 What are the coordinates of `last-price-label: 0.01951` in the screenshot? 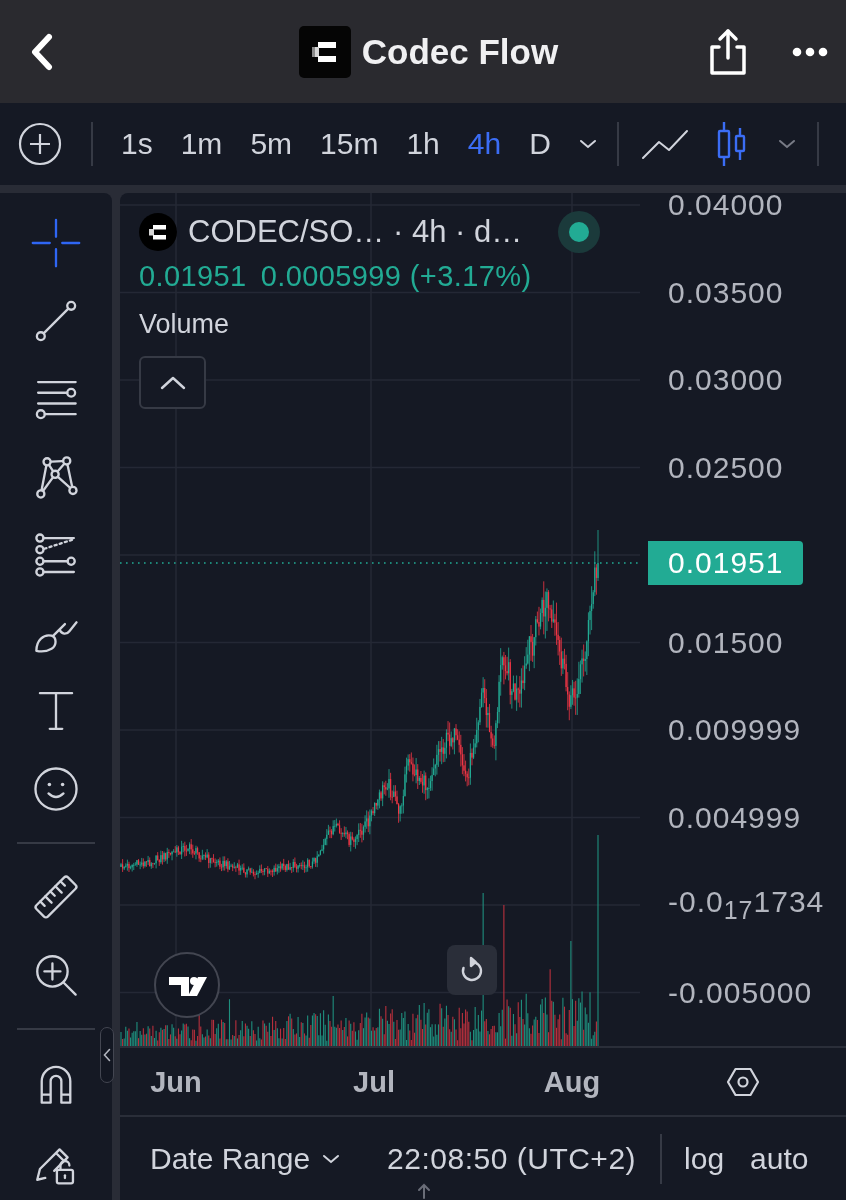 It's located at (726, 563).